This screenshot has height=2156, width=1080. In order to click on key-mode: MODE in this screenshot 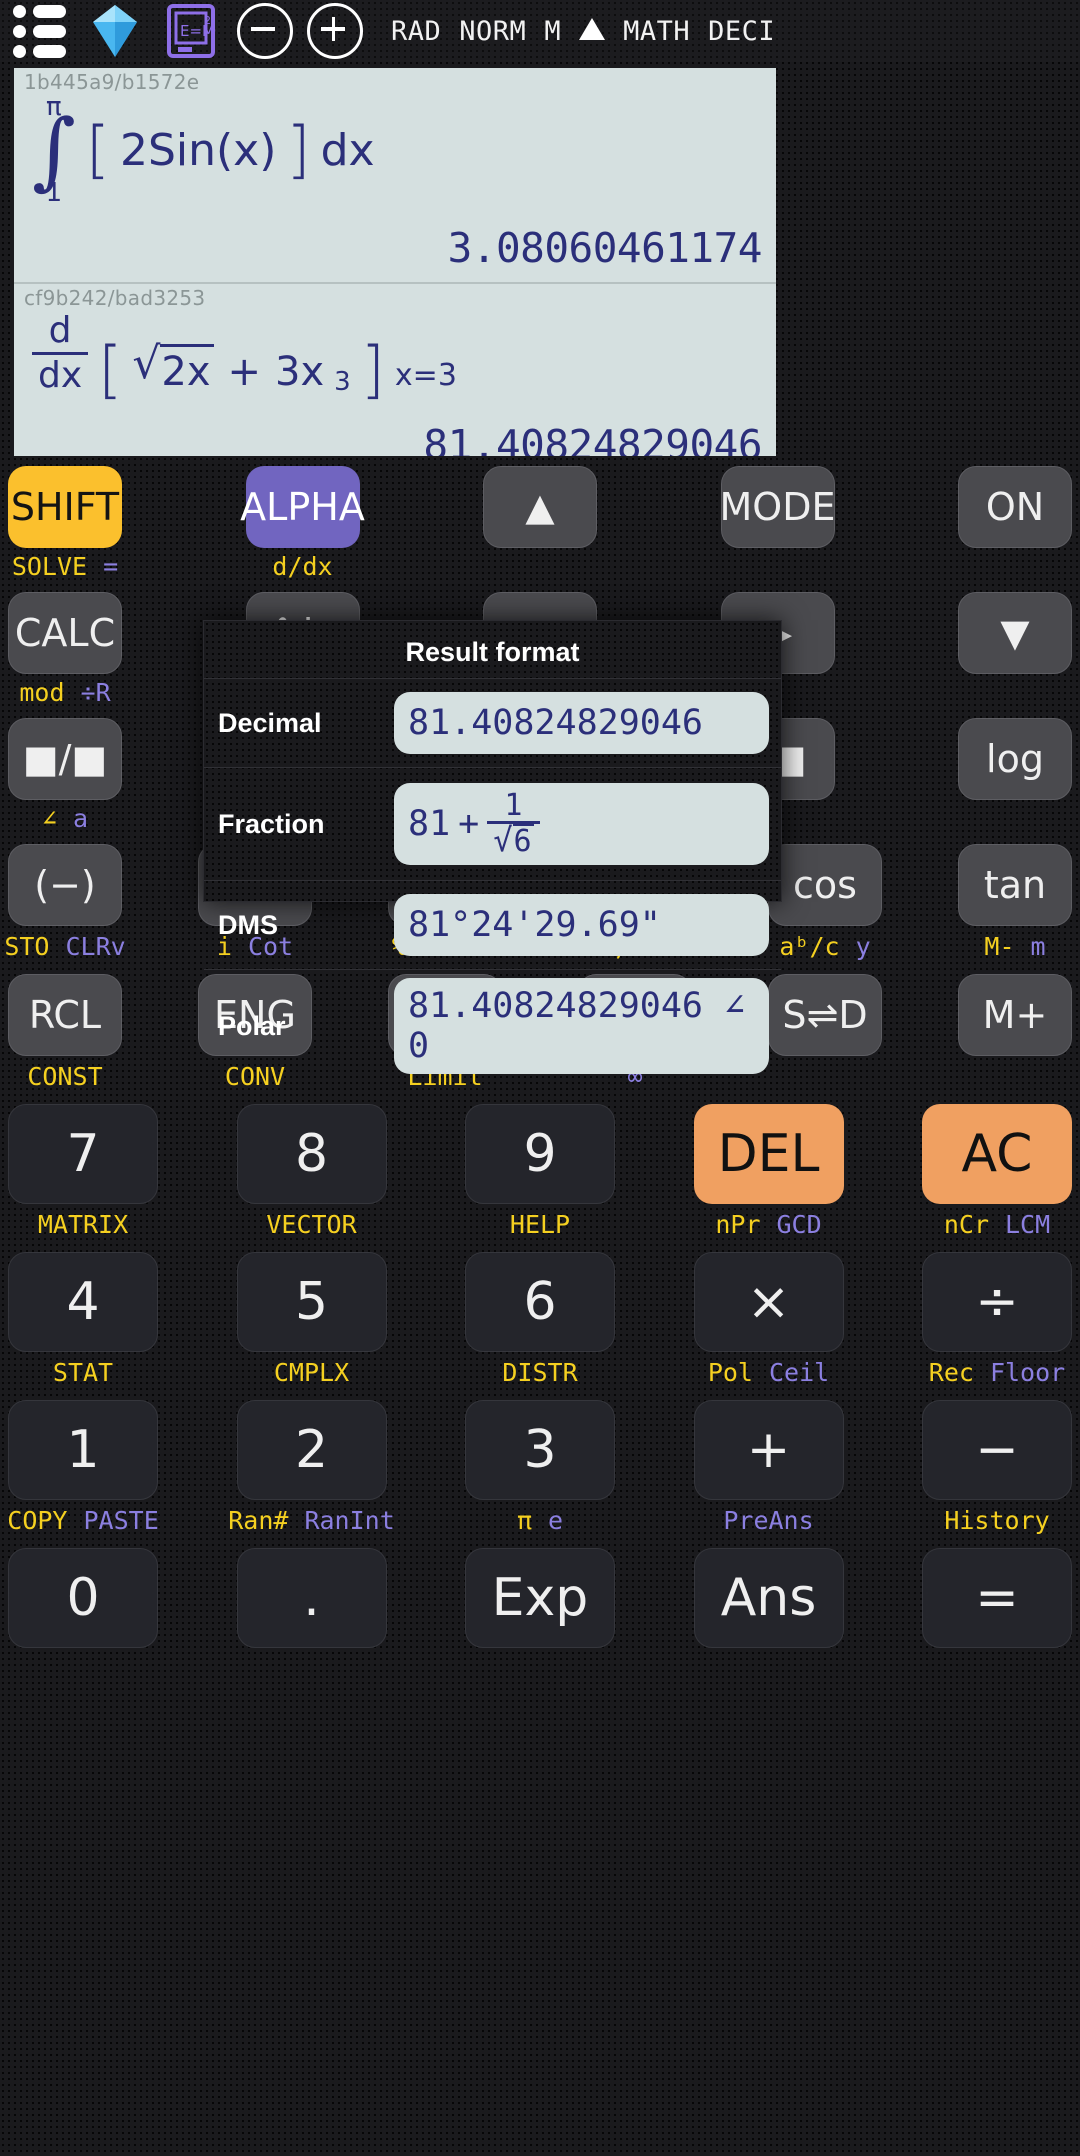, I will do `click(777, 507)`.